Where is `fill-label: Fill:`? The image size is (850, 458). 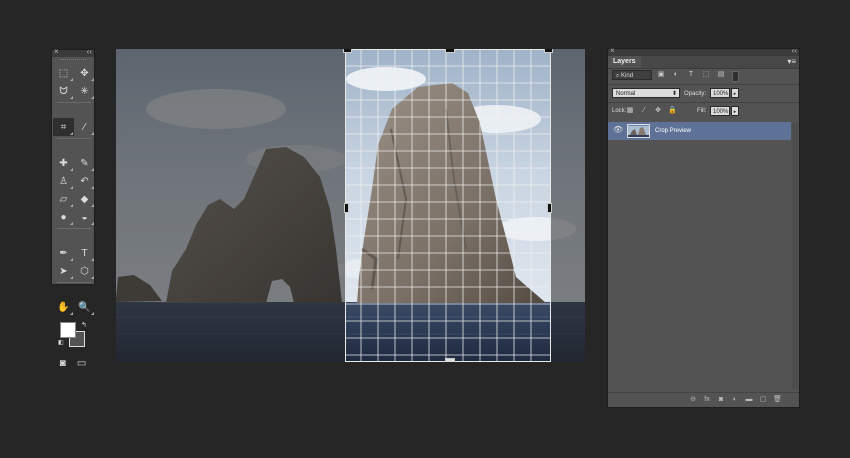
fill-label: Fill: is located at coordinates (702, 111).